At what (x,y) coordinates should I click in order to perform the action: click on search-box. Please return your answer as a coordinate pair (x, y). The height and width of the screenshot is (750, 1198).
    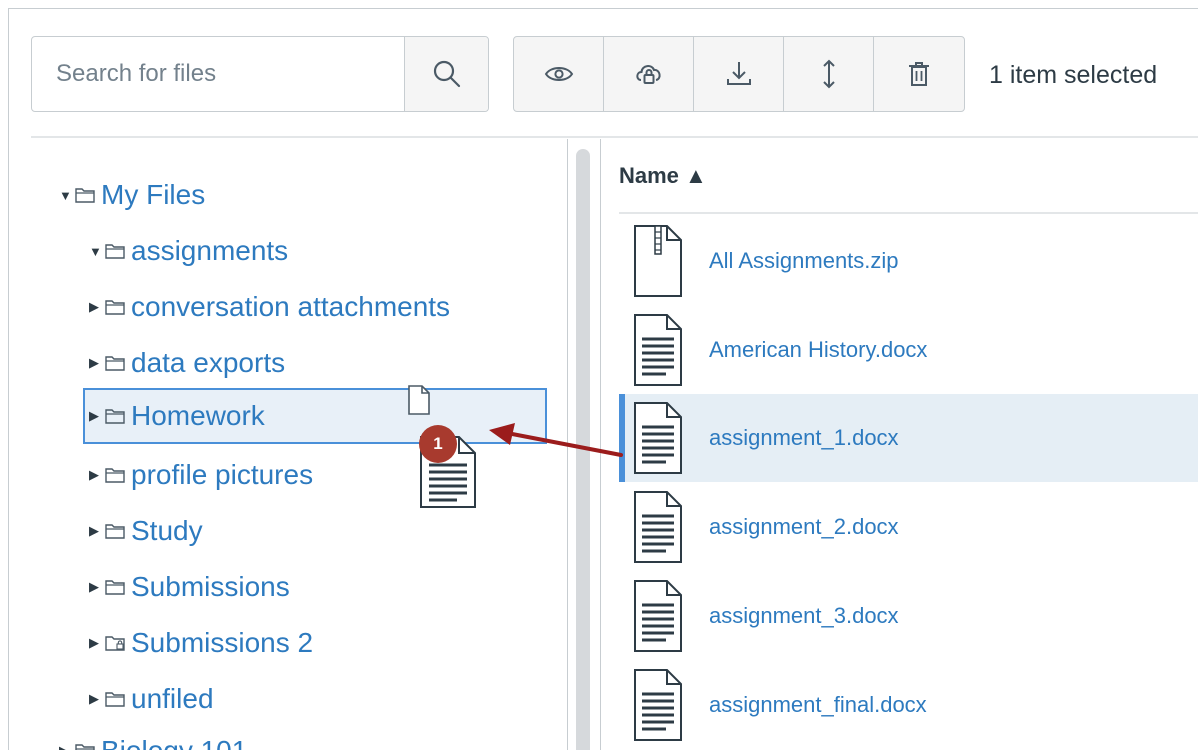
    Looking at the image, I should click on (260, 74).